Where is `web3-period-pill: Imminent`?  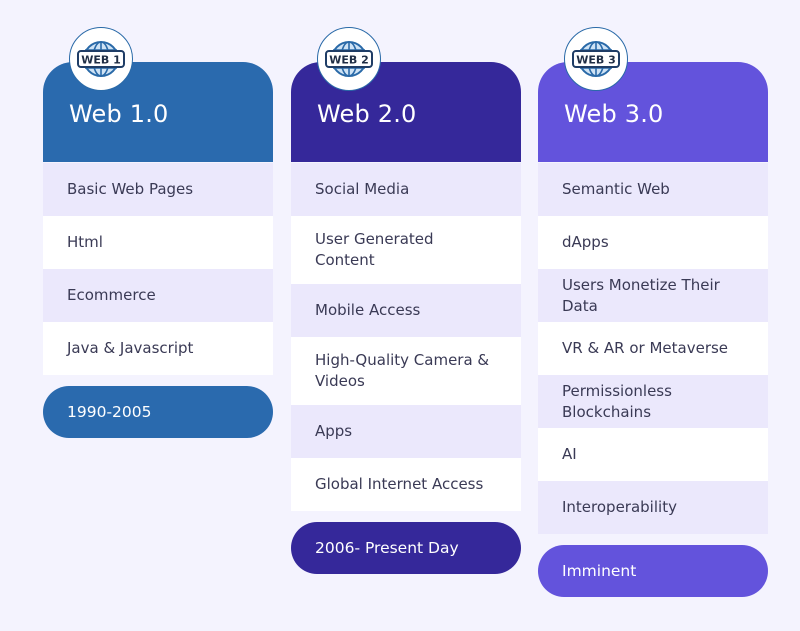
web3-period-pill: Imminent is located at coordinates (653, 571).